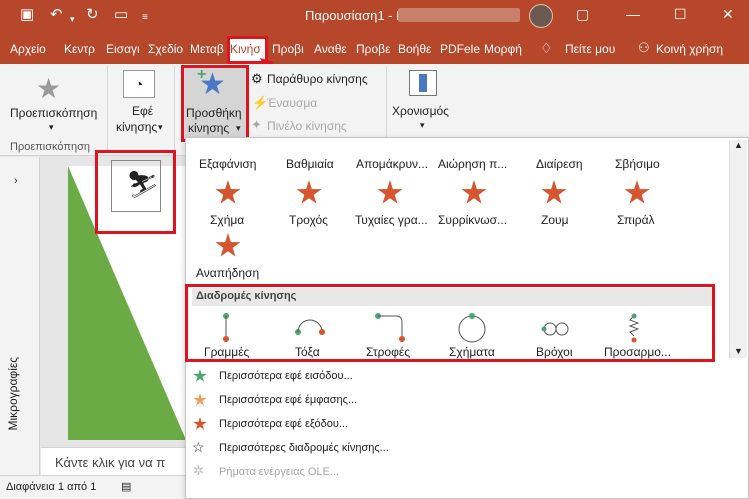 The height and width of the screenshot is (499, 749). What do you see at coordinates (637, 164) in the screenshot?
I see `exit-effect-label: Σβήσιμο` at bounding box center [637, 164].